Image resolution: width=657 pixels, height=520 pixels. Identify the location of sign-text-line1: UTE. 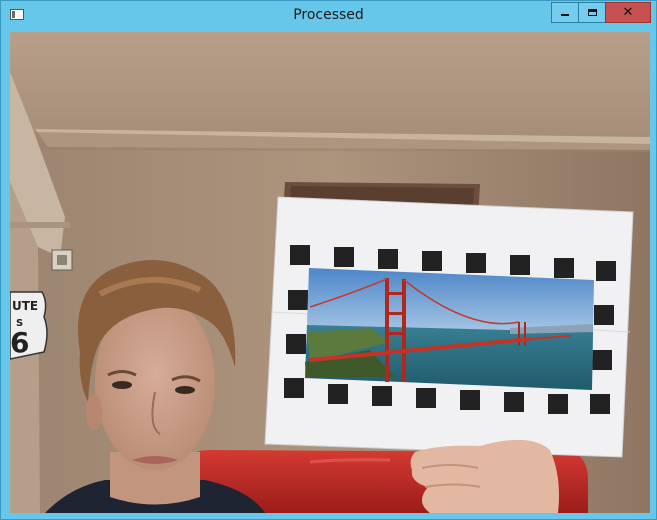
(25, 306).